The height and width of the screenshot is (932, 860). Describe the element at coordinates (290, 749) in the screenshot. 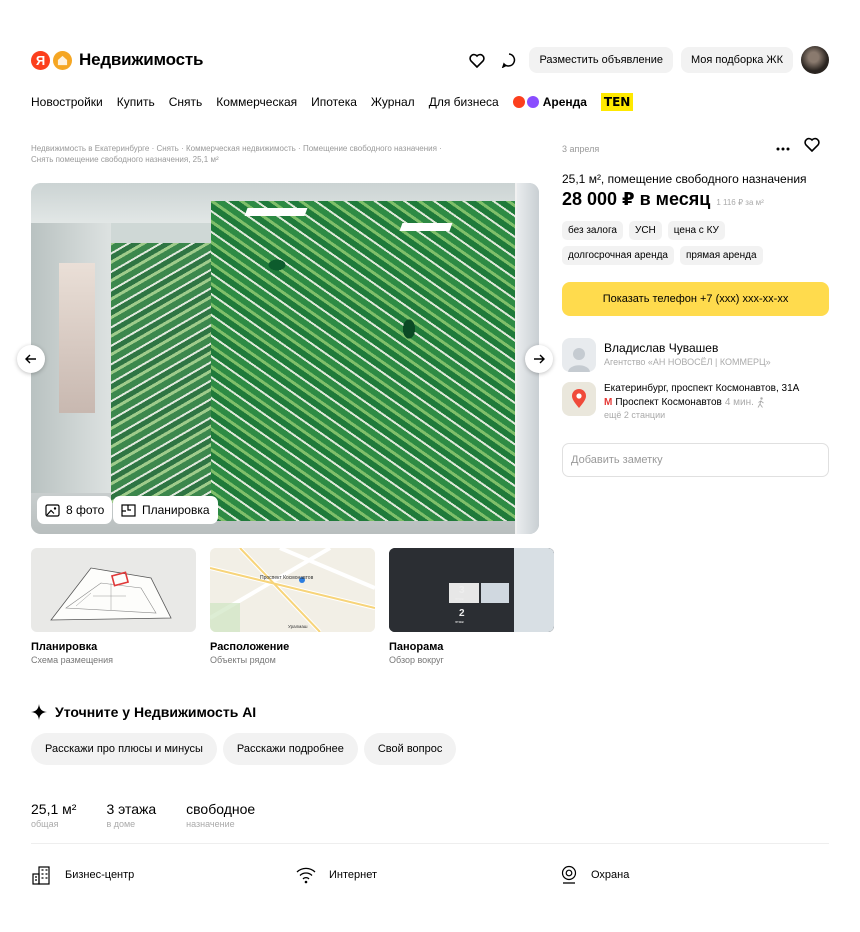

I see `ai-chip-details: Расскажи подробнее` at that location.